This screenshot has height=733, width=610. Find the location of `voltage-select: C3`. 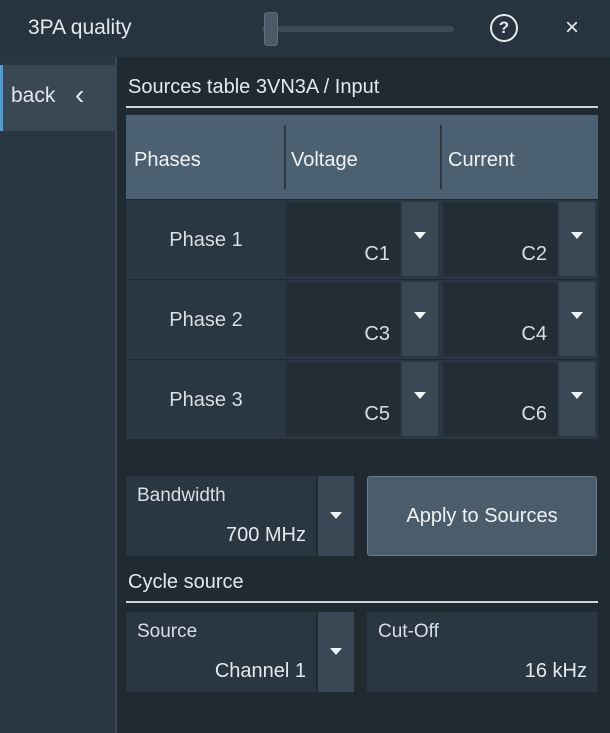

voltage-select: C3 is located at coordinates (343, 319).